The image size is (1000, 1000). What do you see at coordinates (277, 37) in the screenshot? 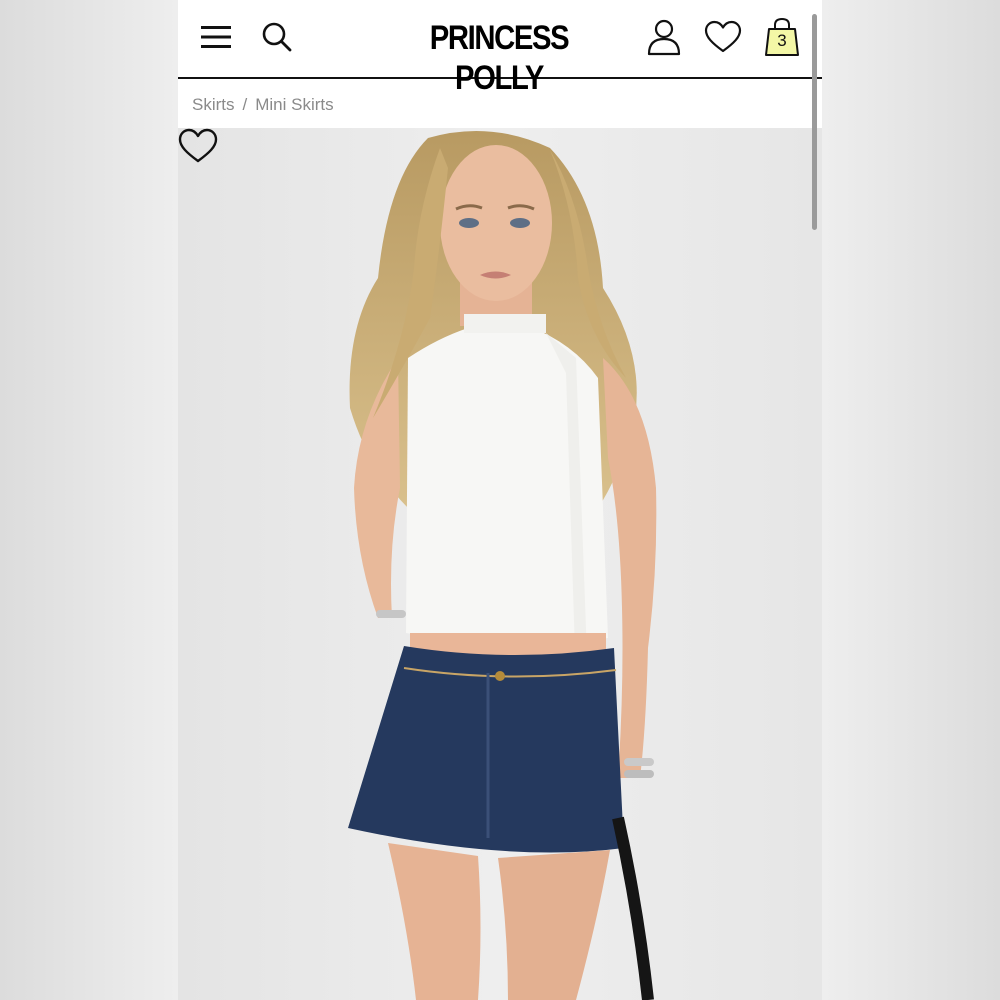
I see `search-icon` at bounding box center [277, 37].